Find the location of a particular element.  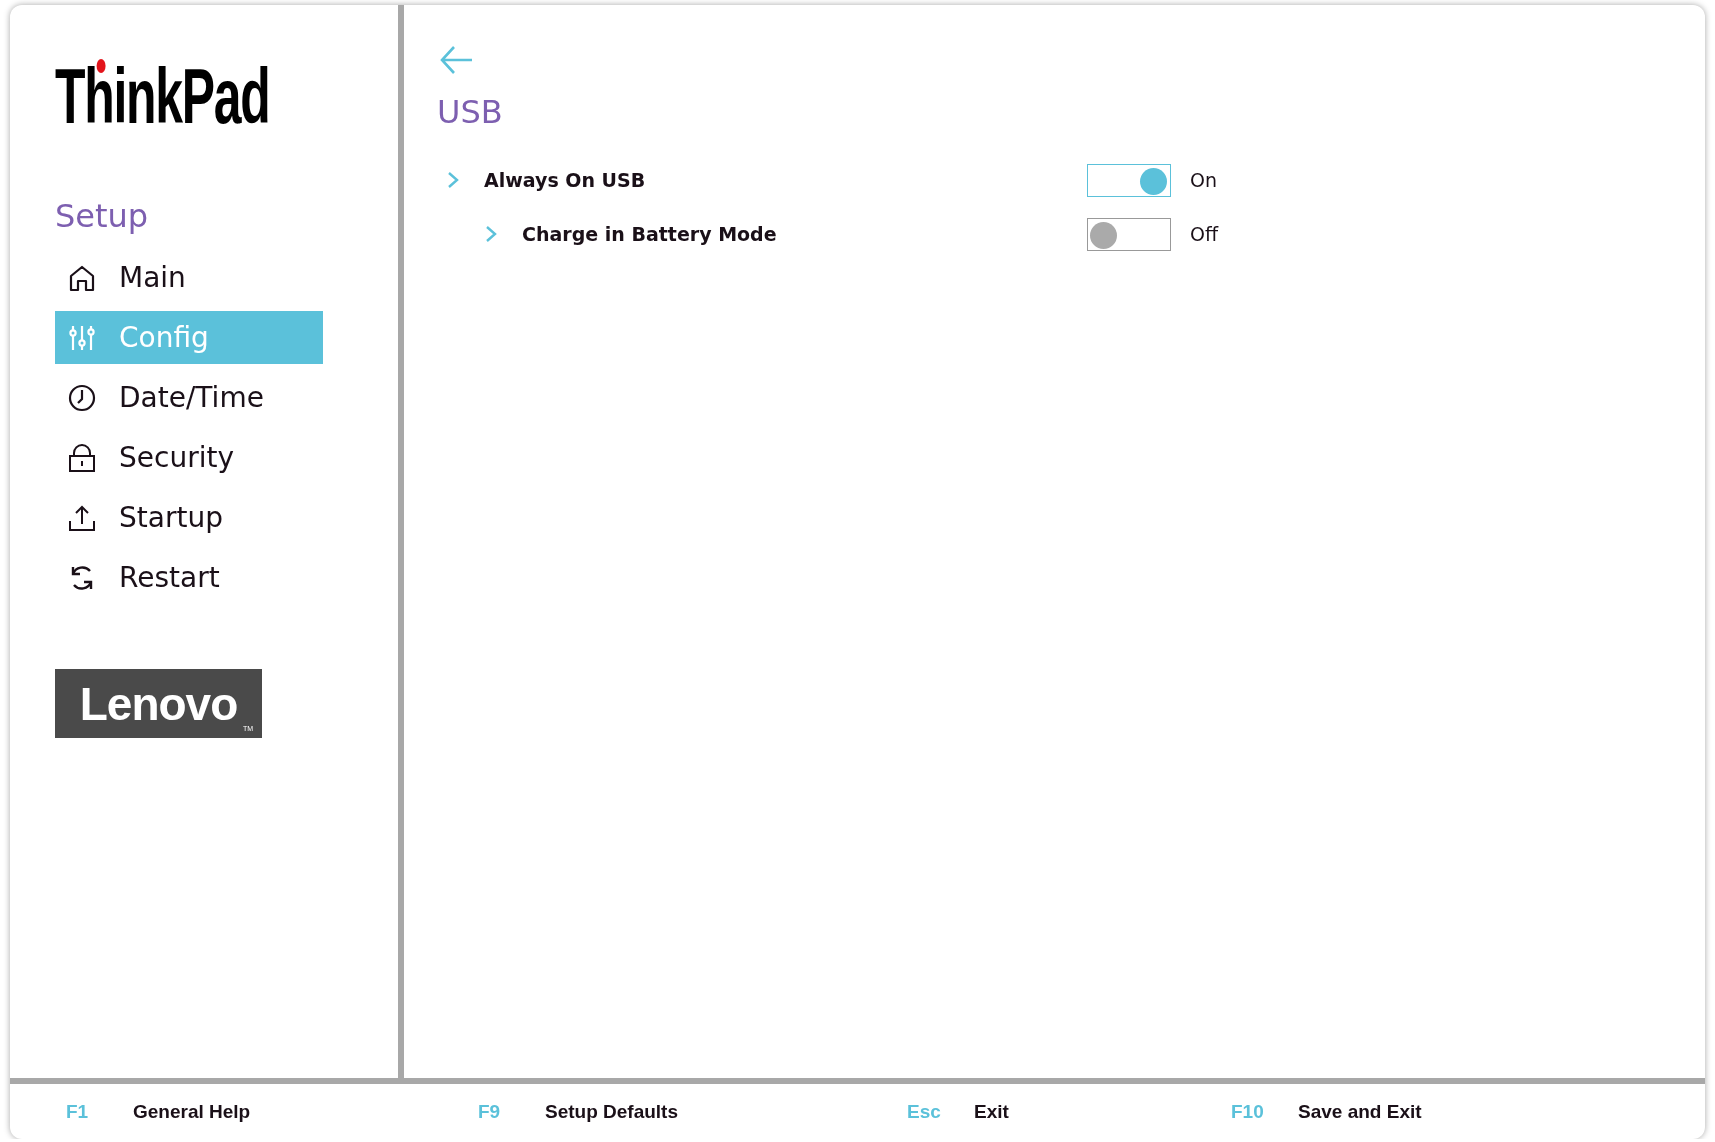

lock-icon is located at coordinates (82, 457).